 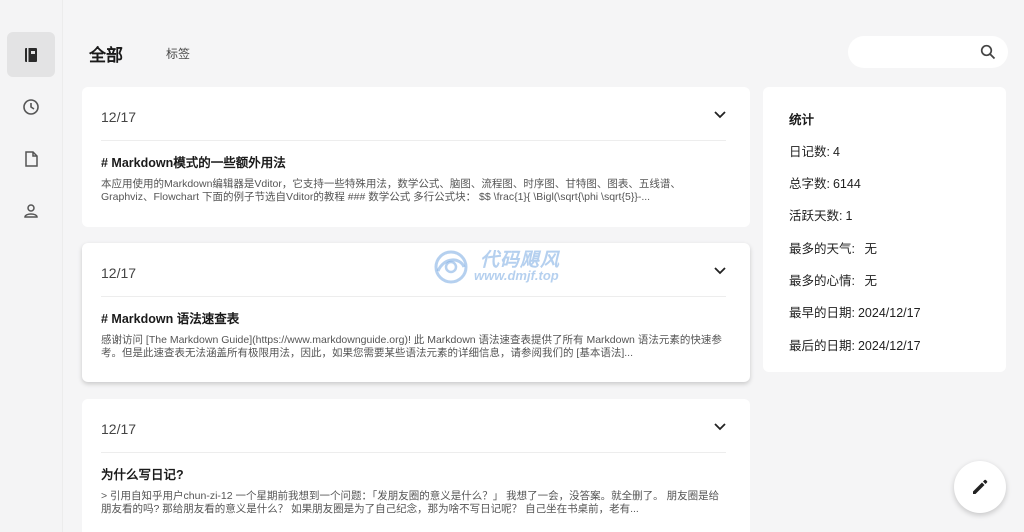 I want to click on stat-value: 4, so click(x=836, y=152).